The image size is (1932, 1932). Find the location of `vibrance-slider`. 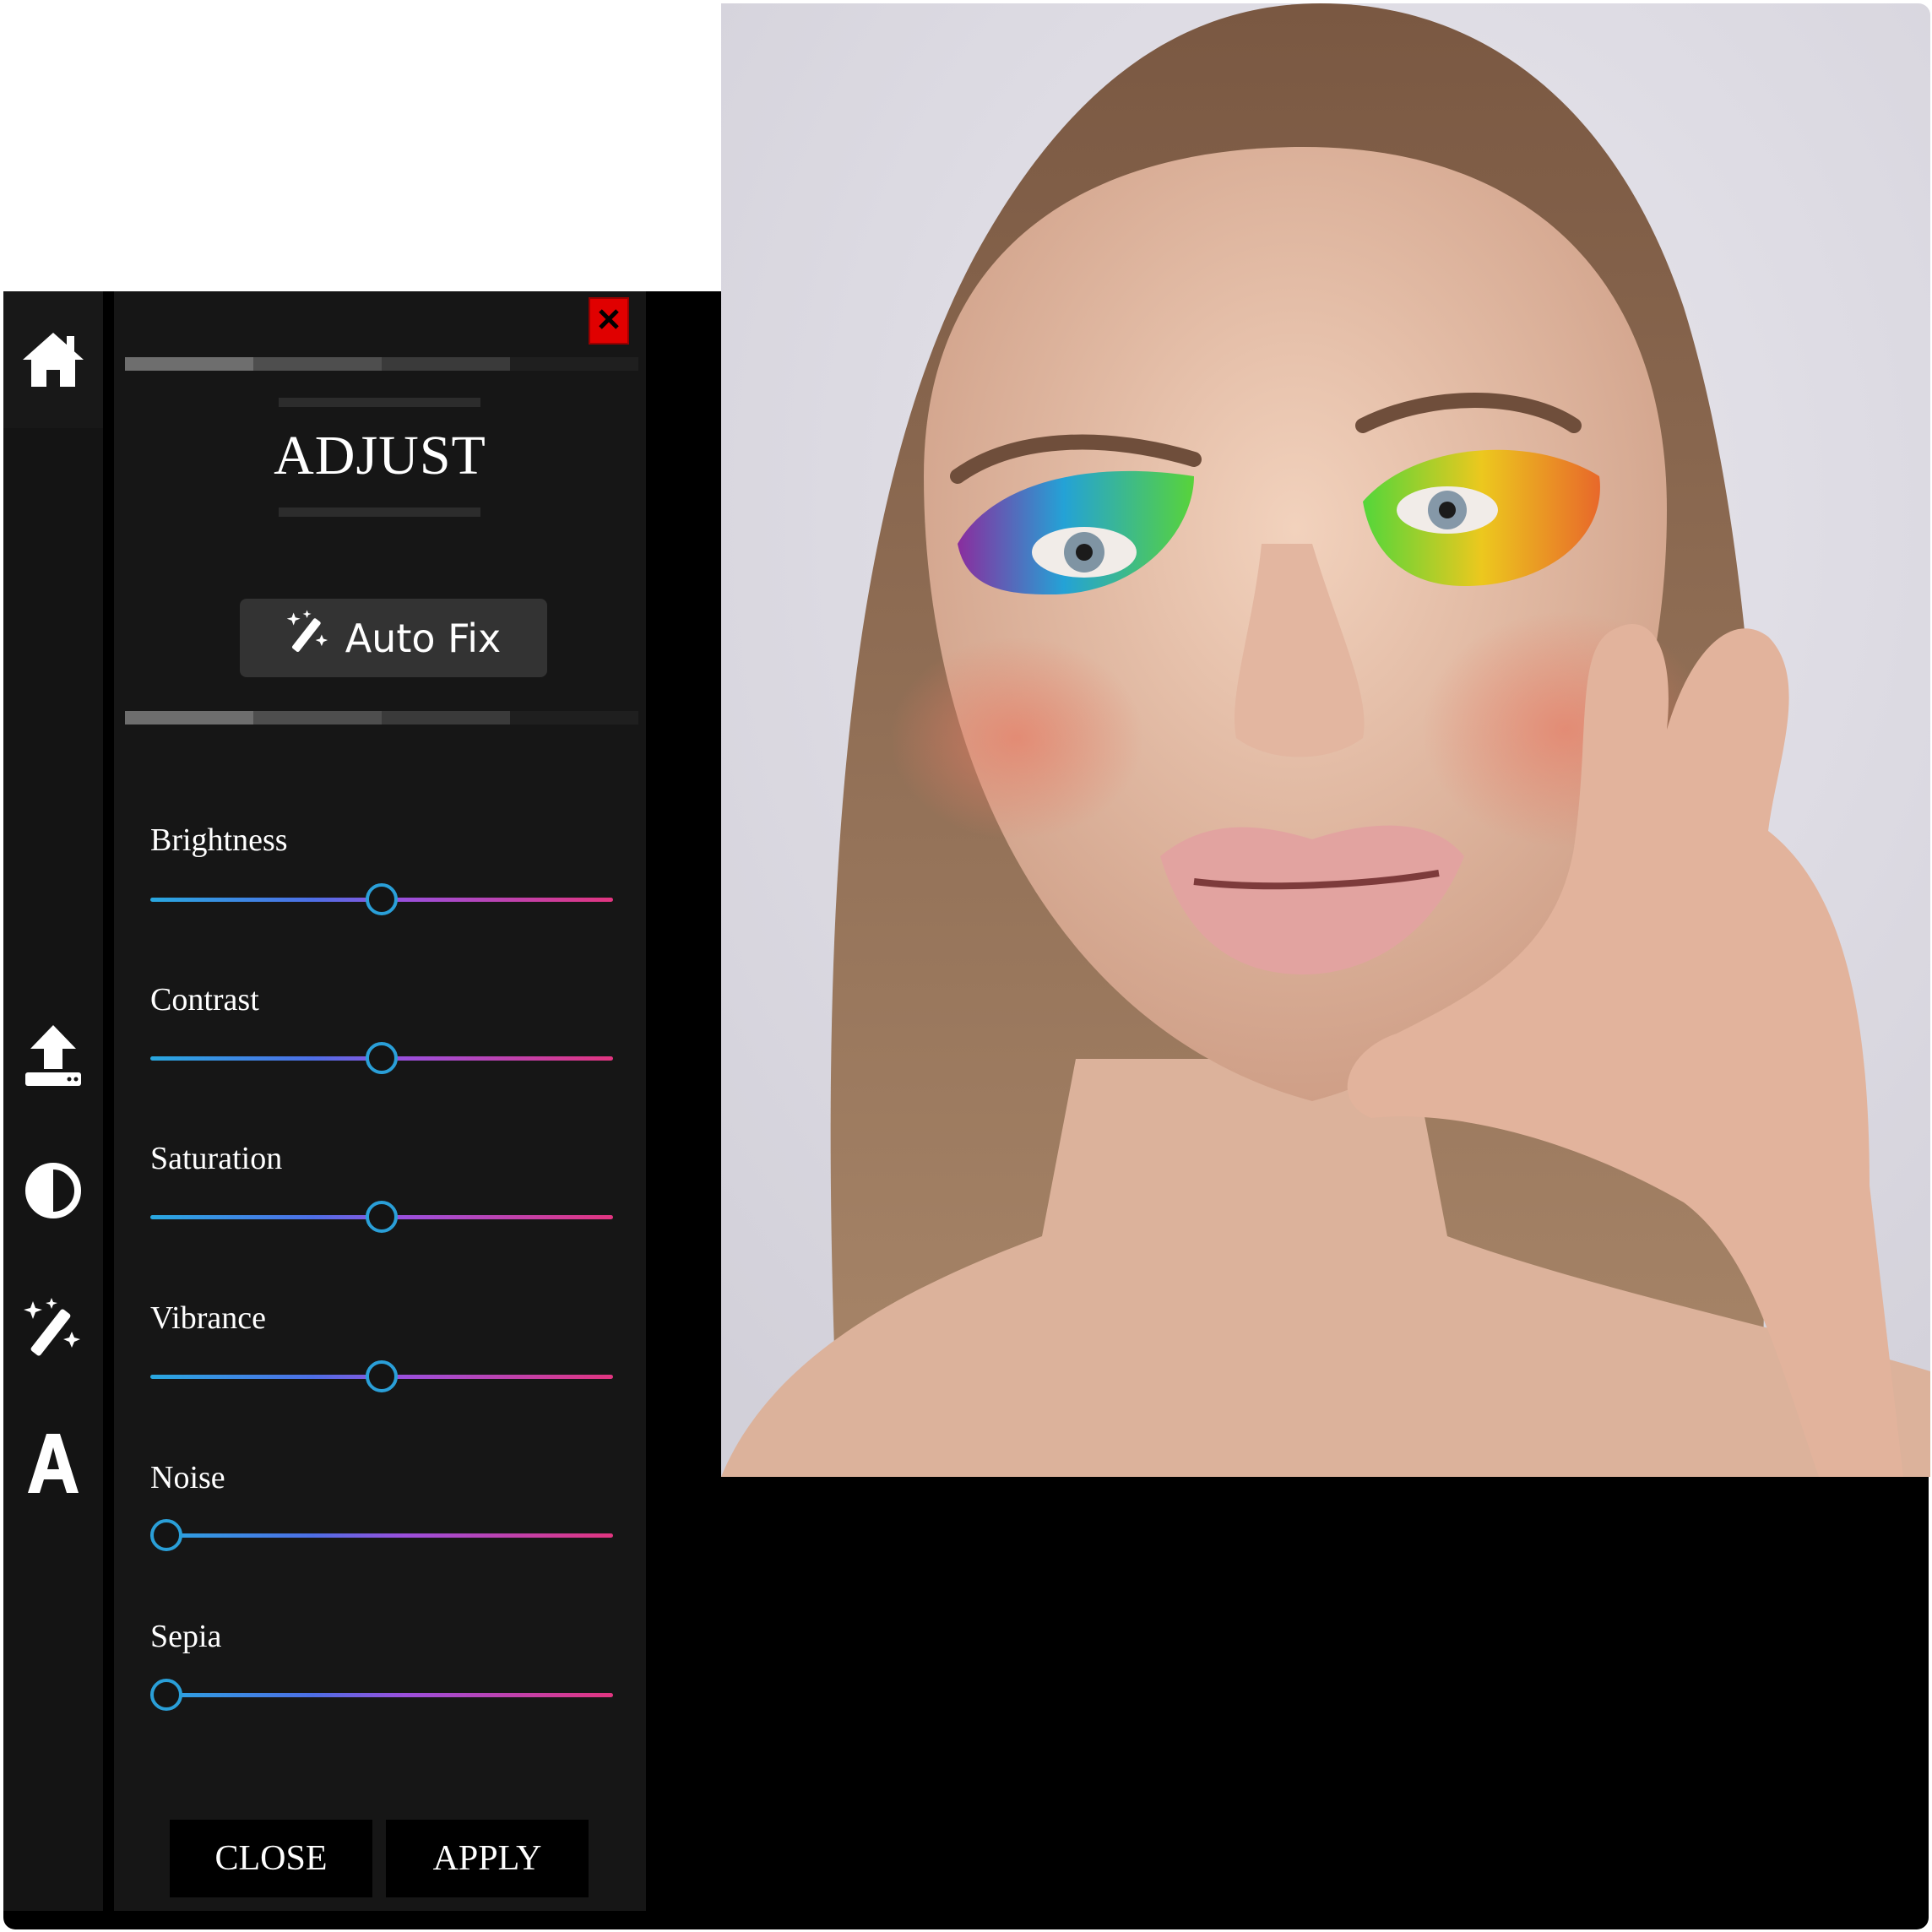

vibrance-slider is located at coordinates (381, 1376).